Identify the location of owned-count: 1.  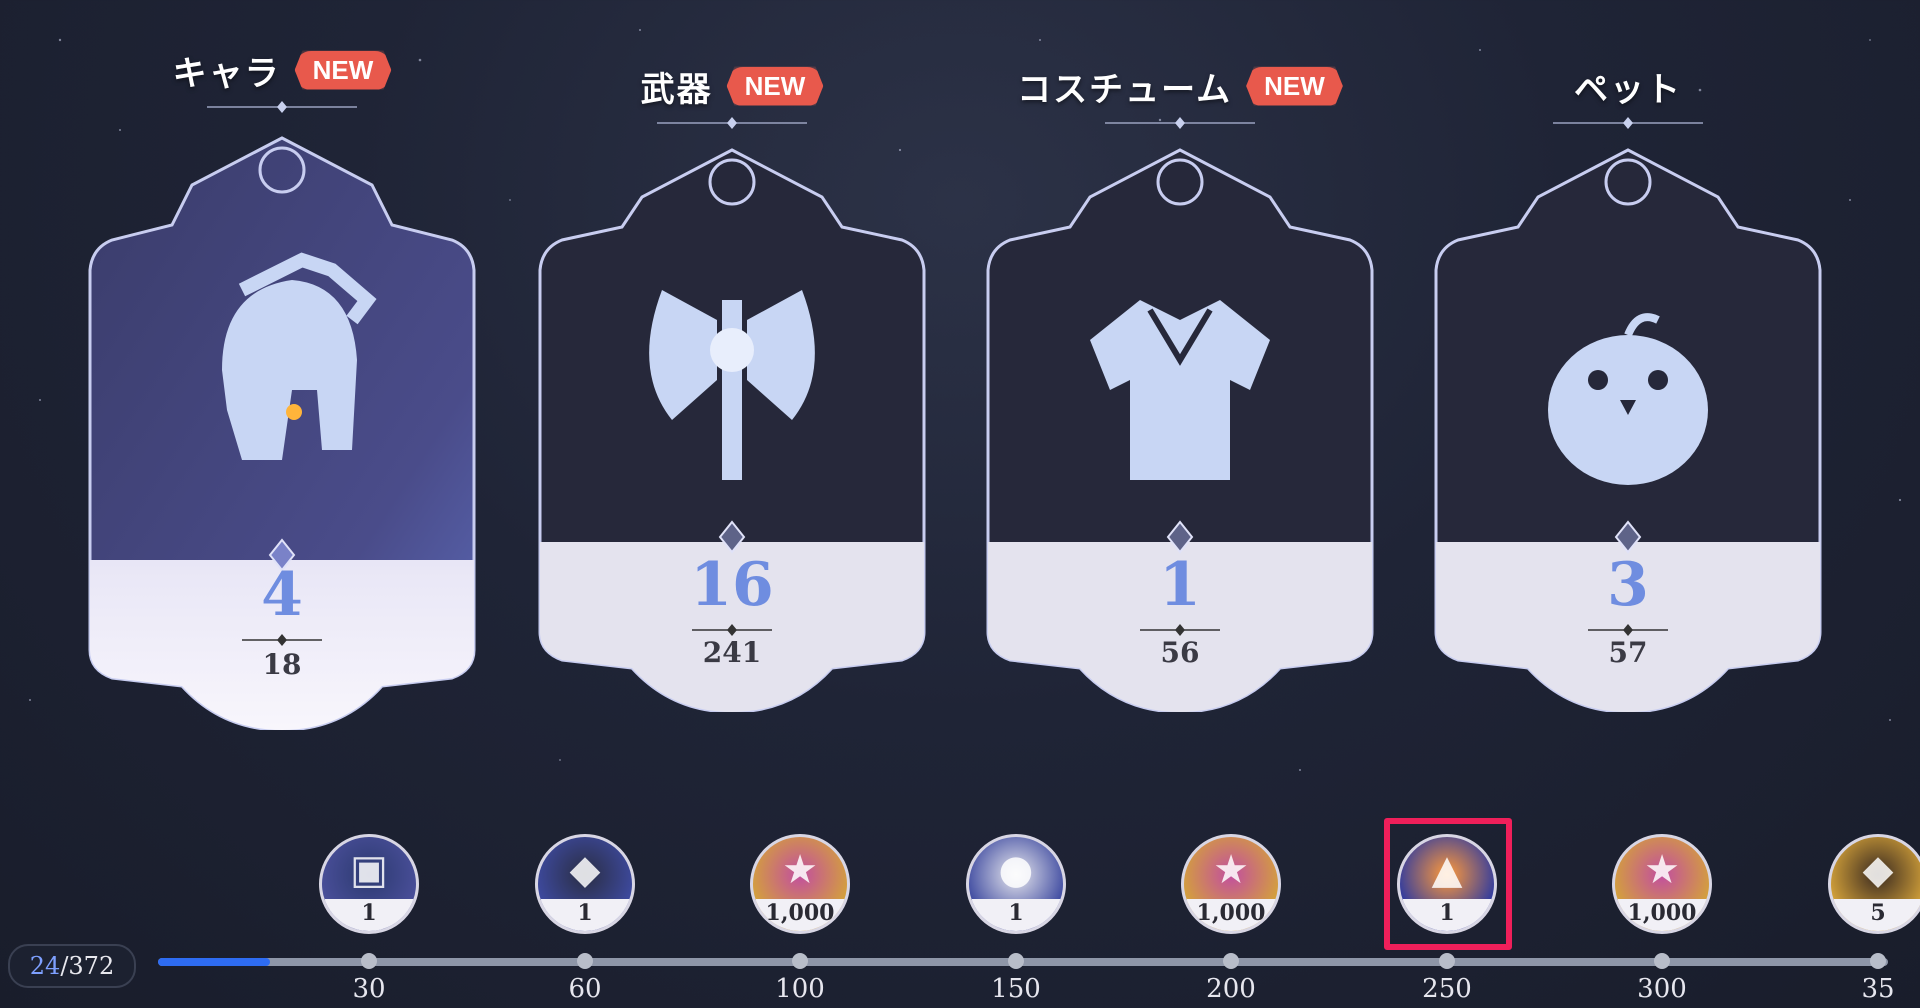
(1180, 585).